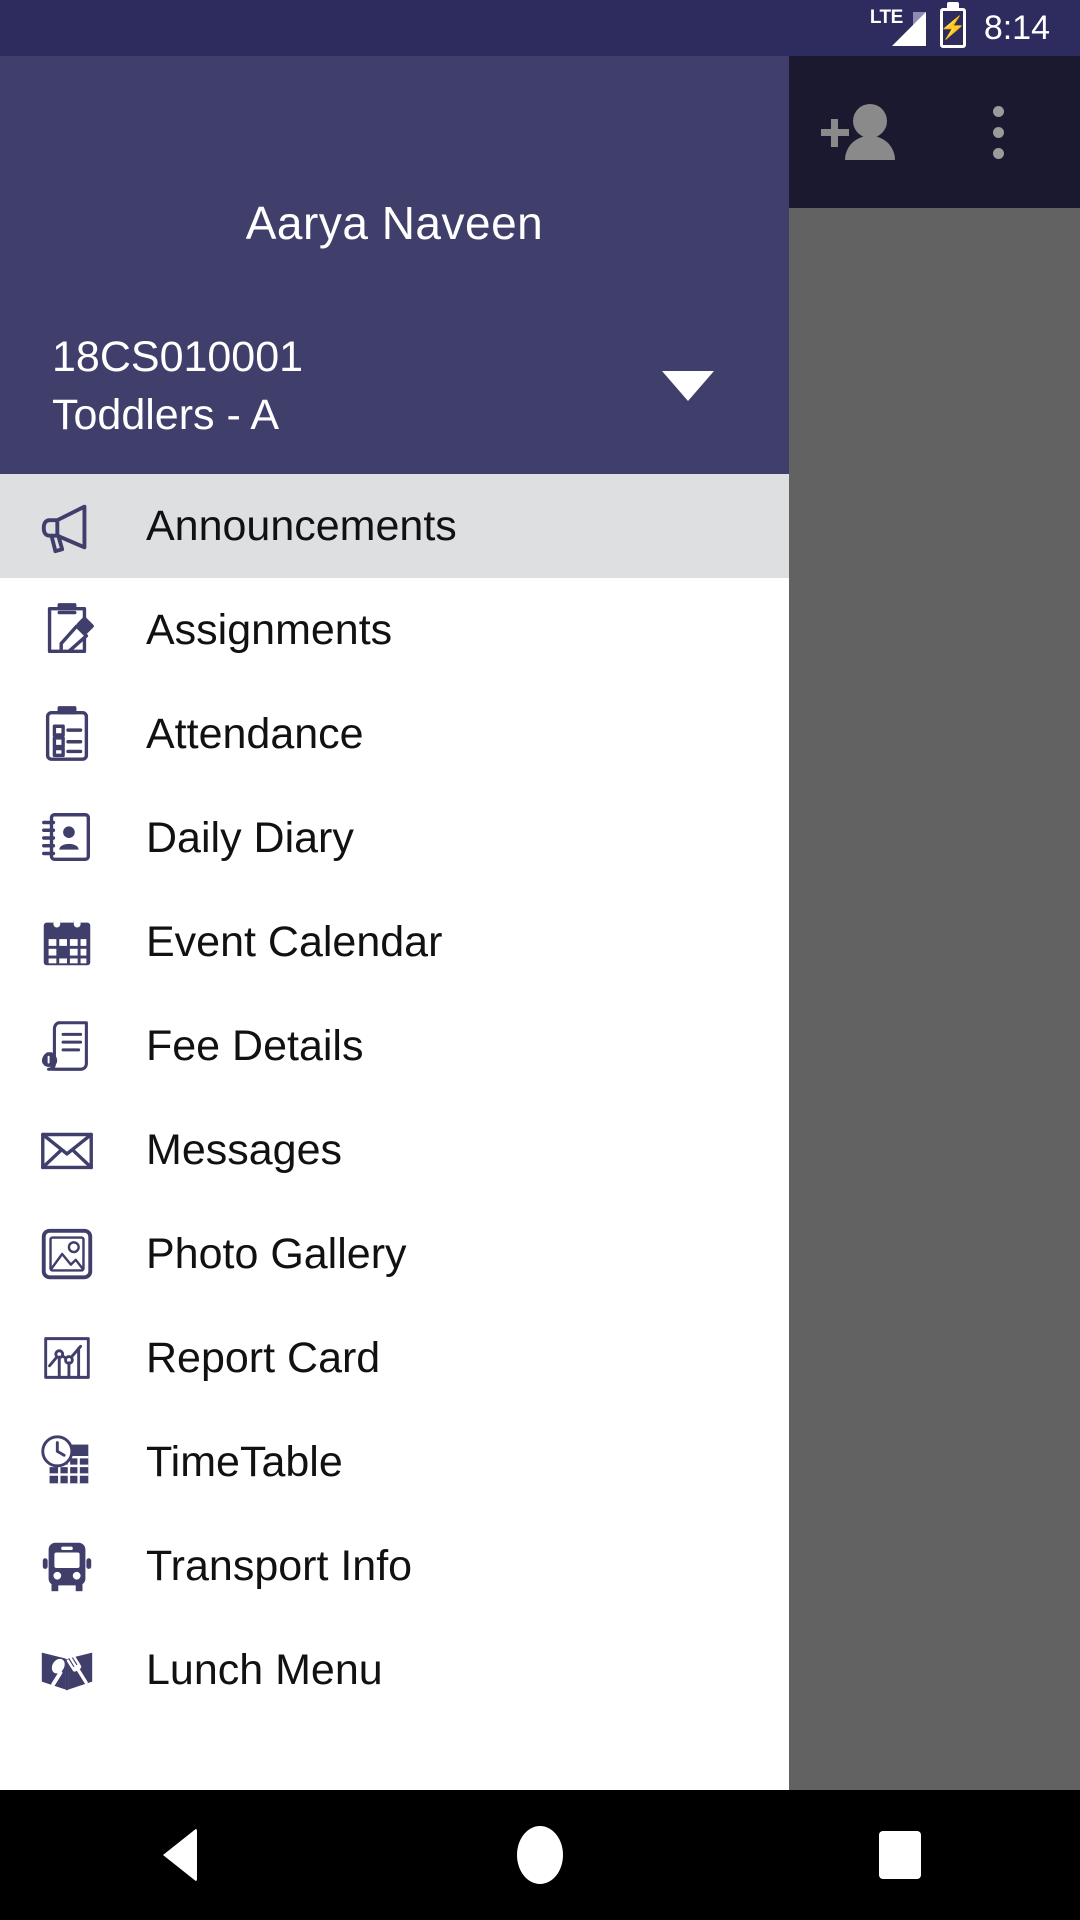 This screenshot has height=1920, width=1080. I want to click on back-triangle-icon, so click(180, 1855).